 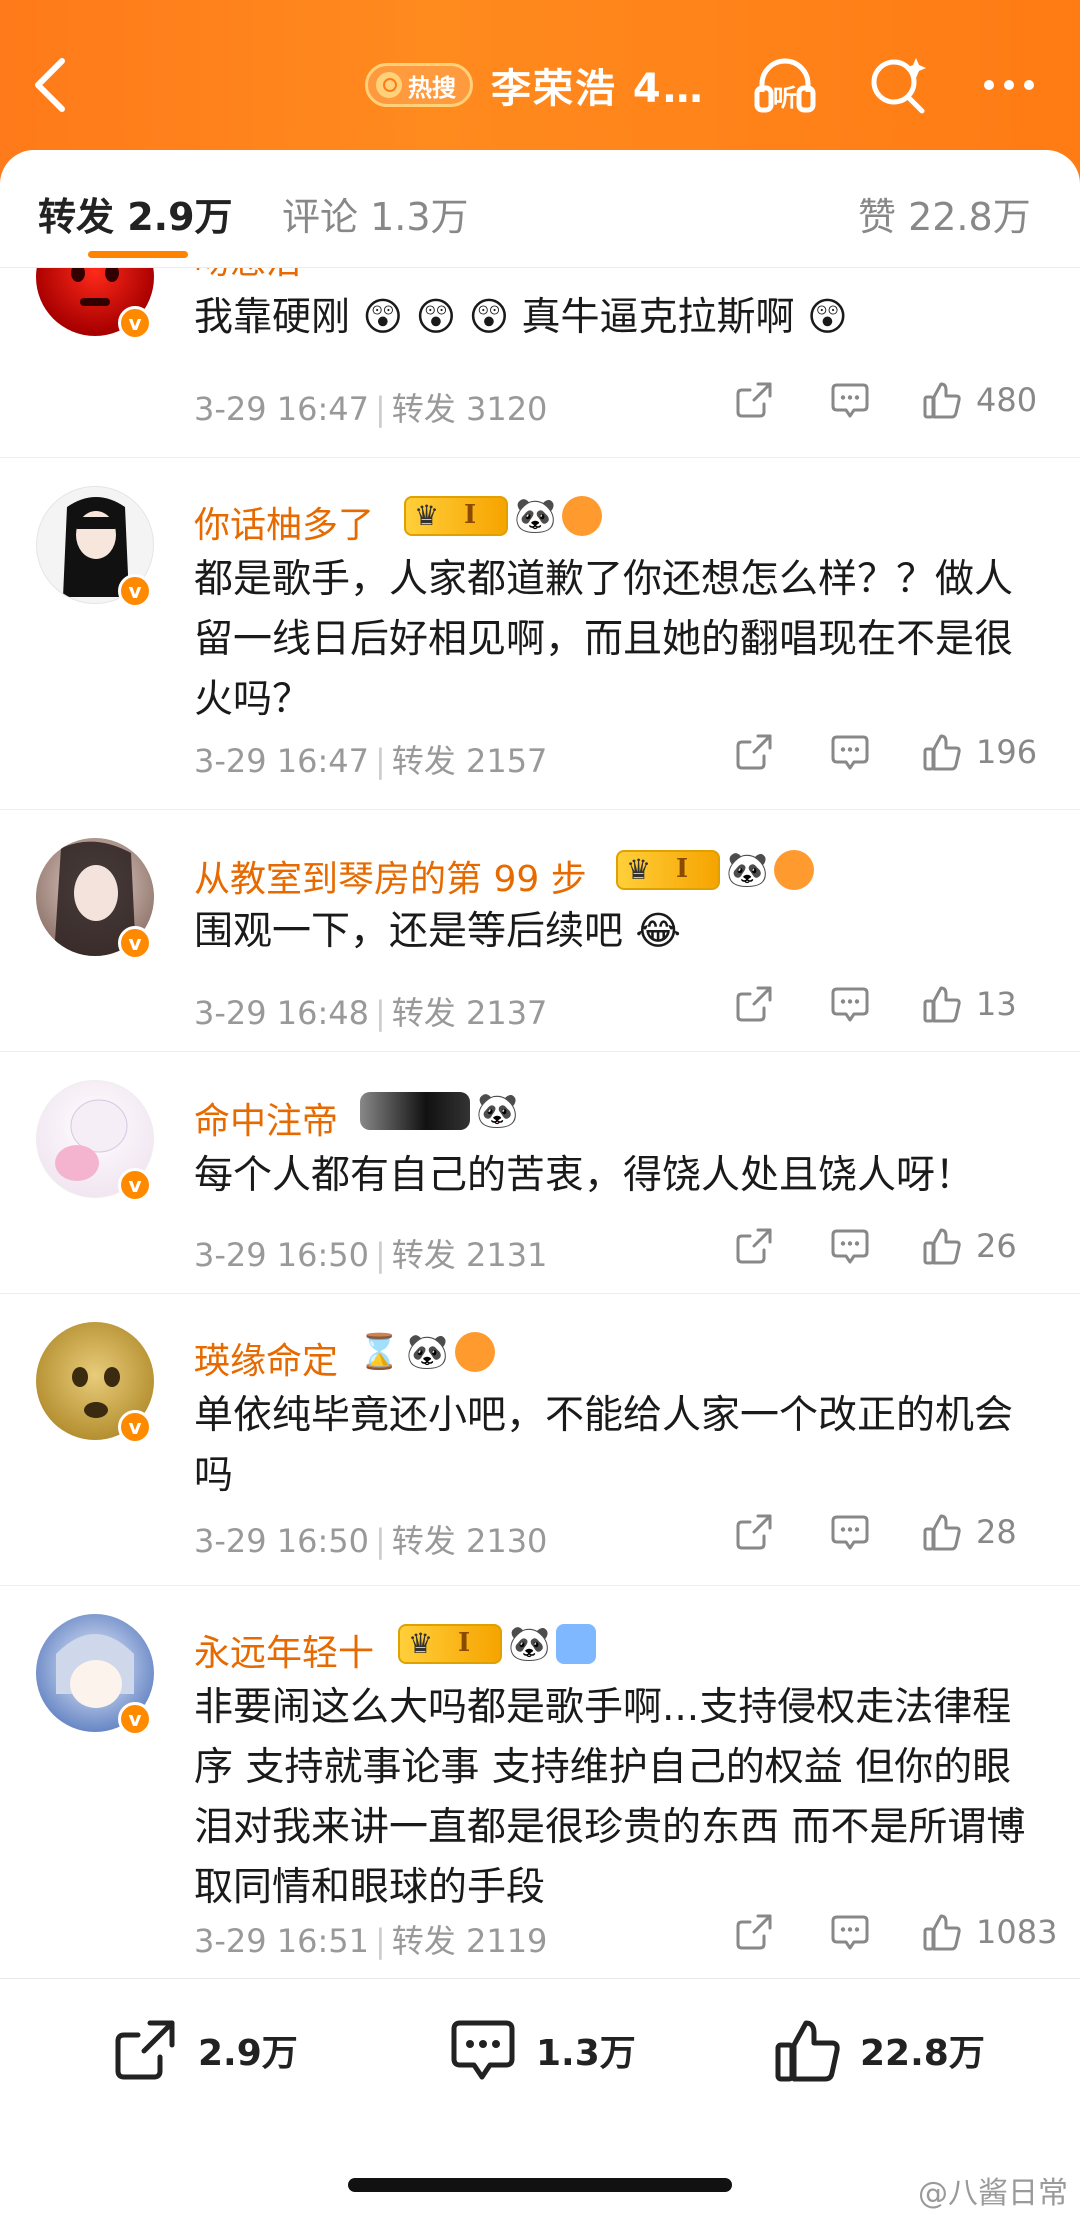 What do you see at coordinates (807, 2051) in the screenshot?
I see `thumbs-up-icon` at bounding box center [807, 2051].